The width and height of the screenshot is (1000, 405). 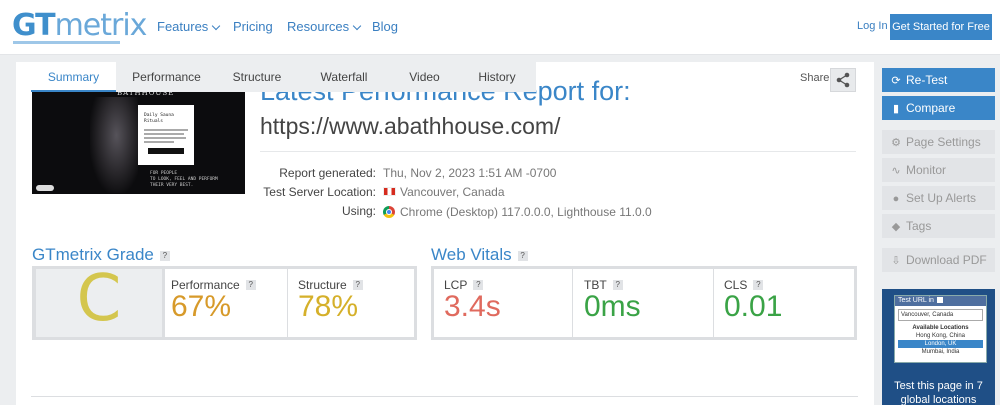 I want to click on test-server-label: Test Server Location:, so click(x=319, y=192).